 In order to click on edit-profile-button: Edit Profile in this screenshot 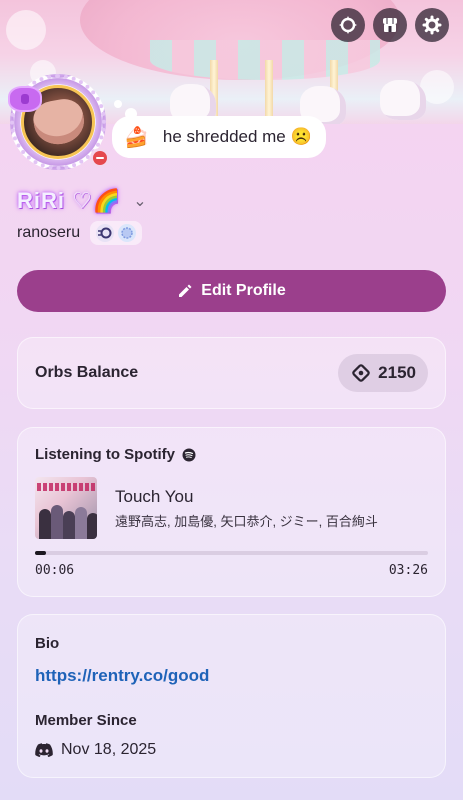, I will do `click(231, 291)`.